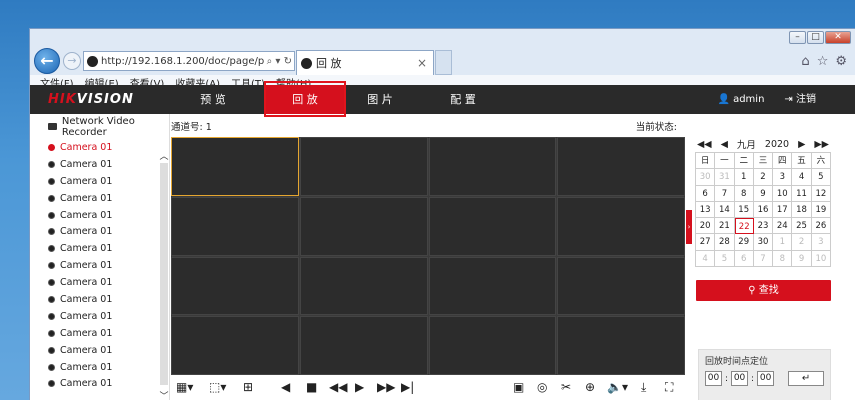 The width and height of the screenshot is (855, 400). Describe the element at coordinates (802, 193) in the screenshot. I see `calendar-day: 11` at that location.